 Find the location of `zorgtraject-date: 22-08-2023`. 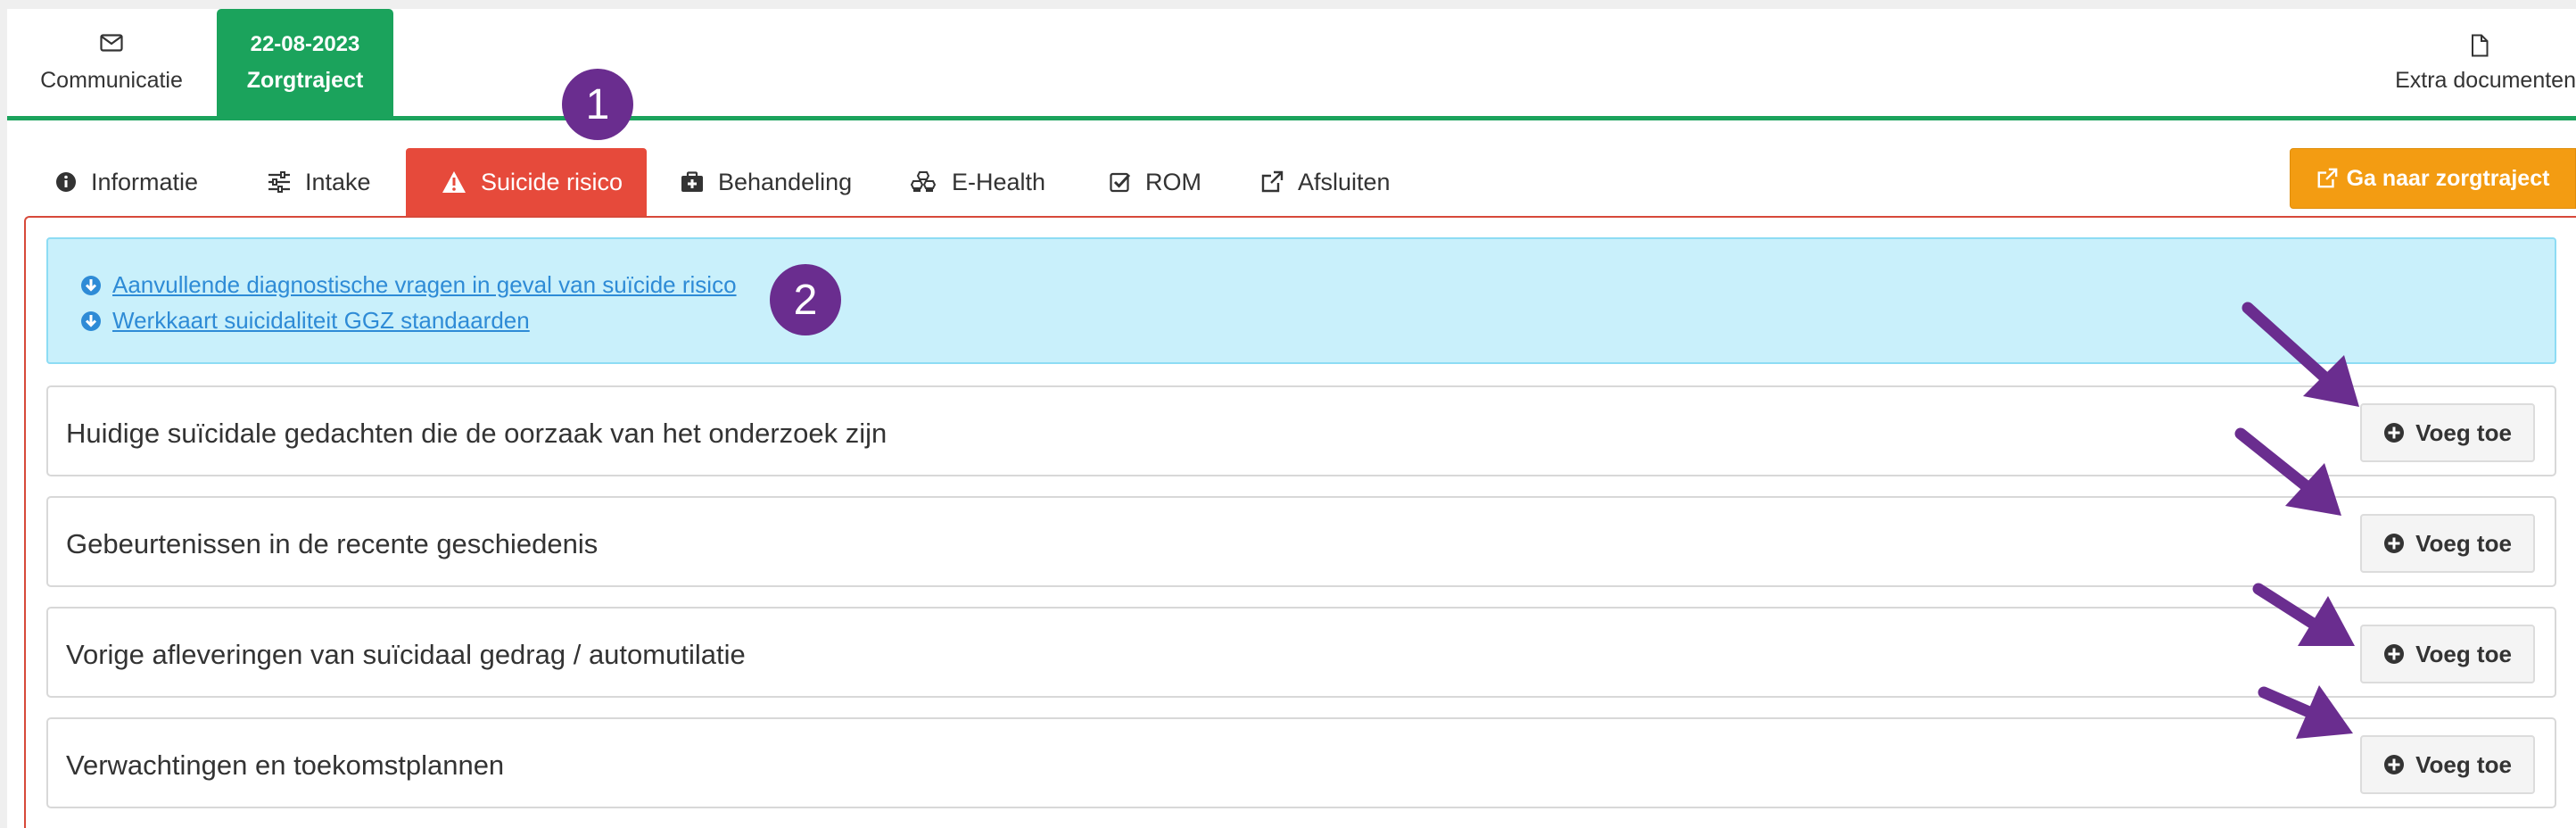

zorgtraject-date: 22-08-2023 is located at coordinates (305, 44).